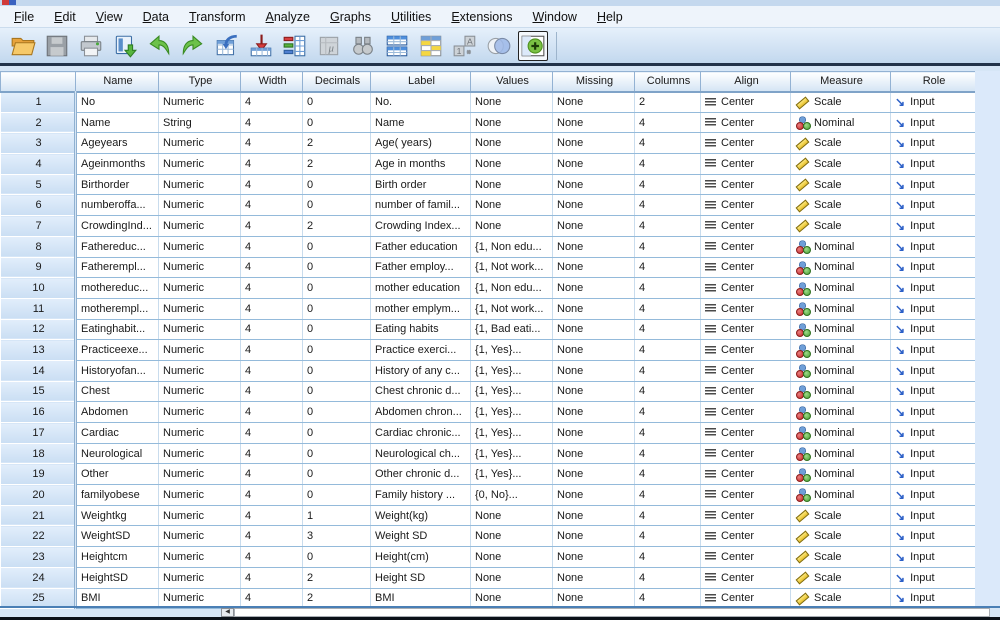 The width and height of the screenshot is (1000, 620). I want to click on menu-item: Transform, so click(217, 17).